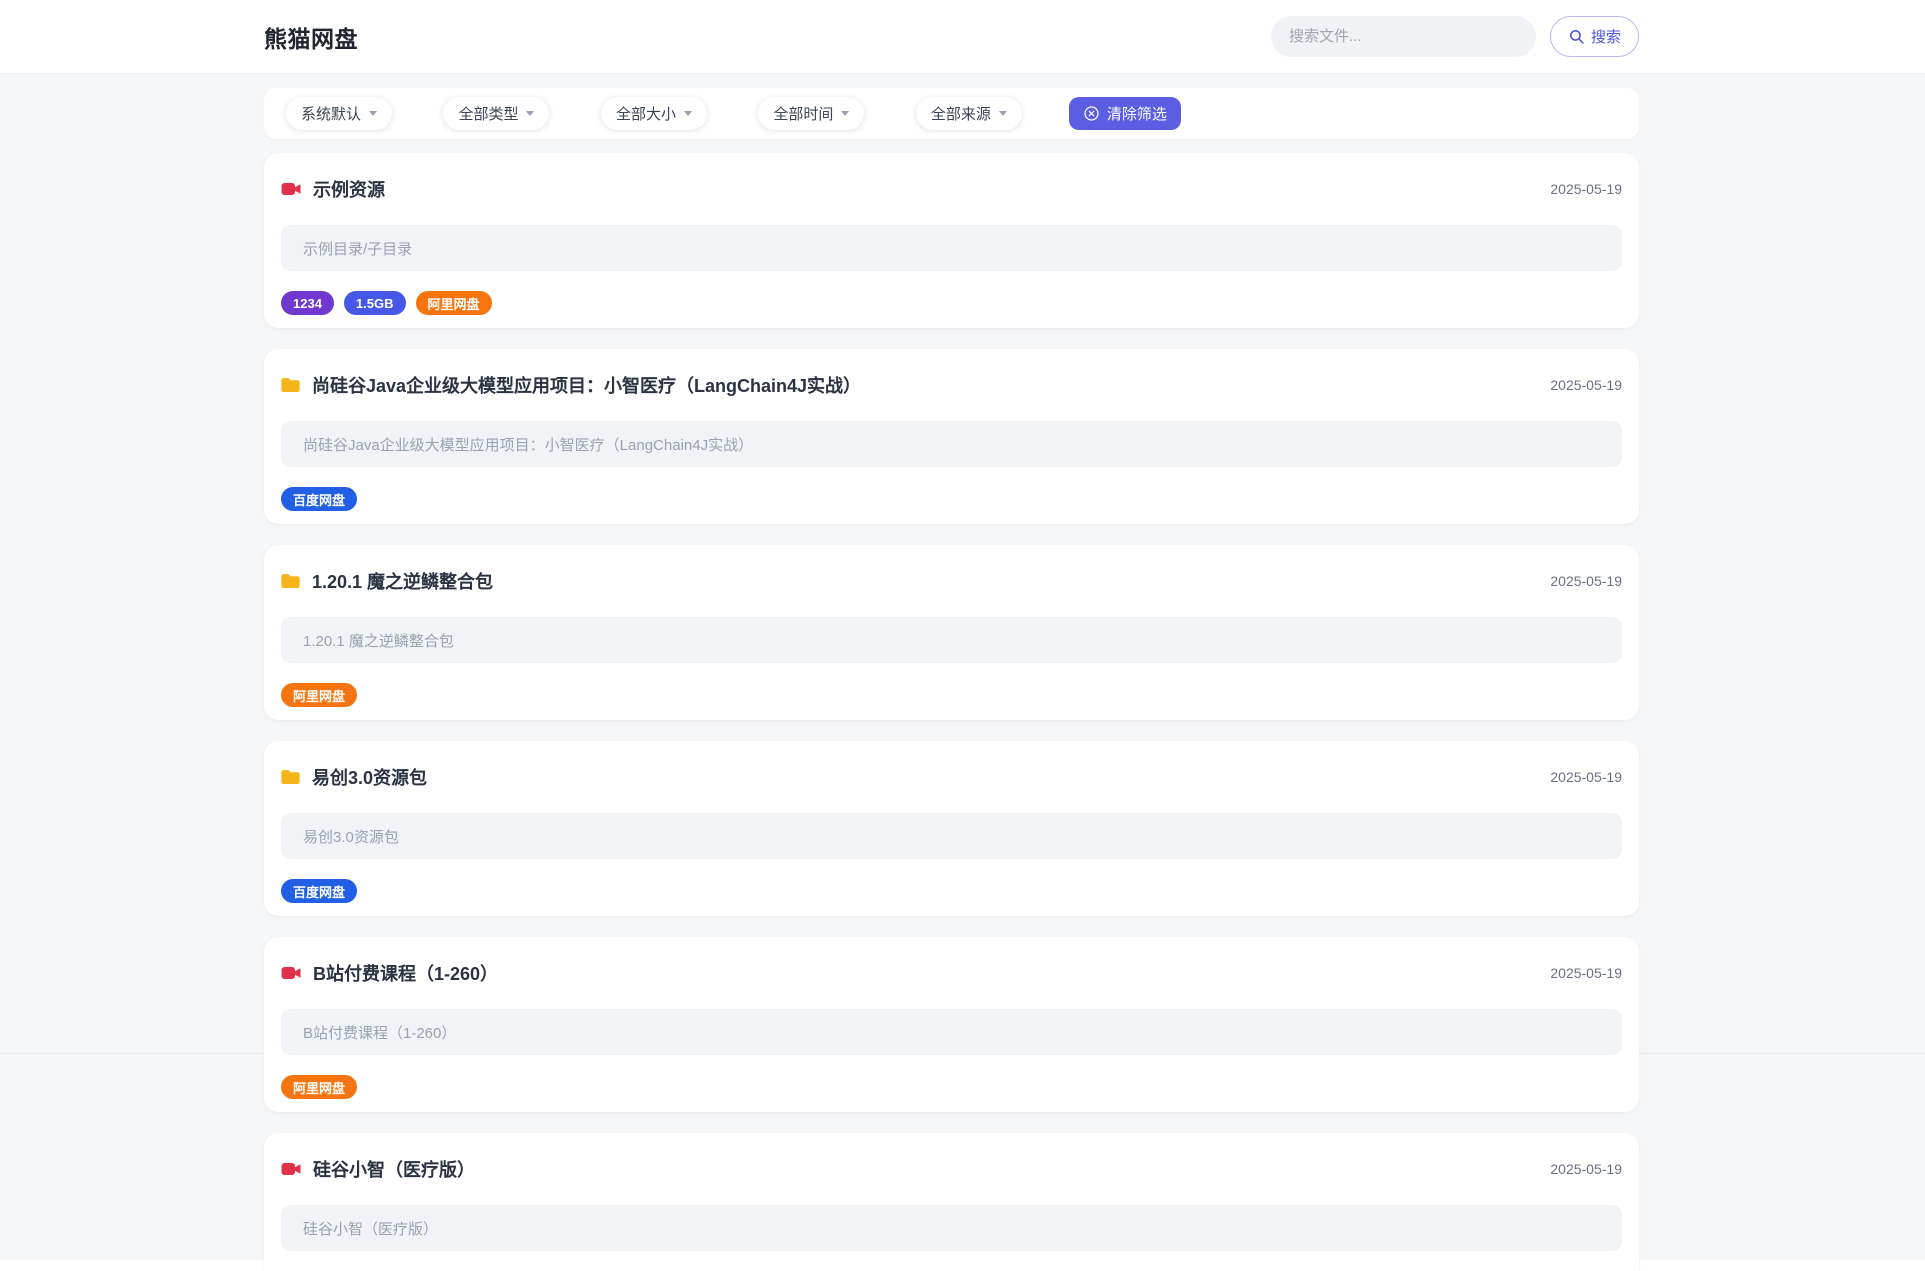 This screenshot has width=1925, height=1271. I want to click on result-path: 易创3.0资源包, so click(951, 836).